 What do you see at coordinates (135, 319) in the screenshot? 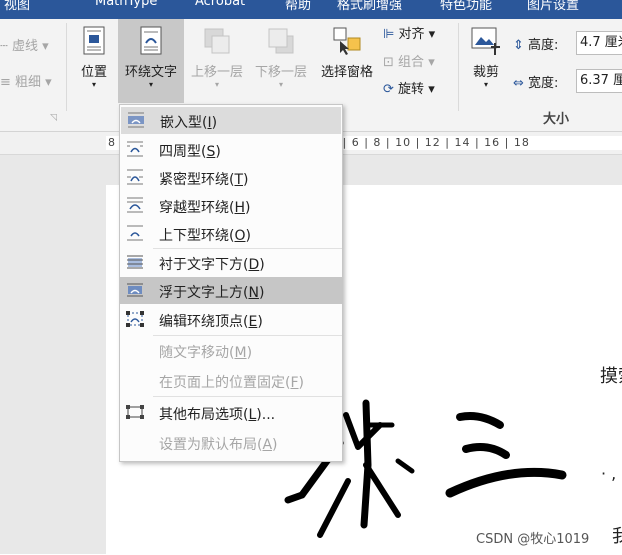
I see `edit-wrap-points-icon` at bounding box center [135, 319].